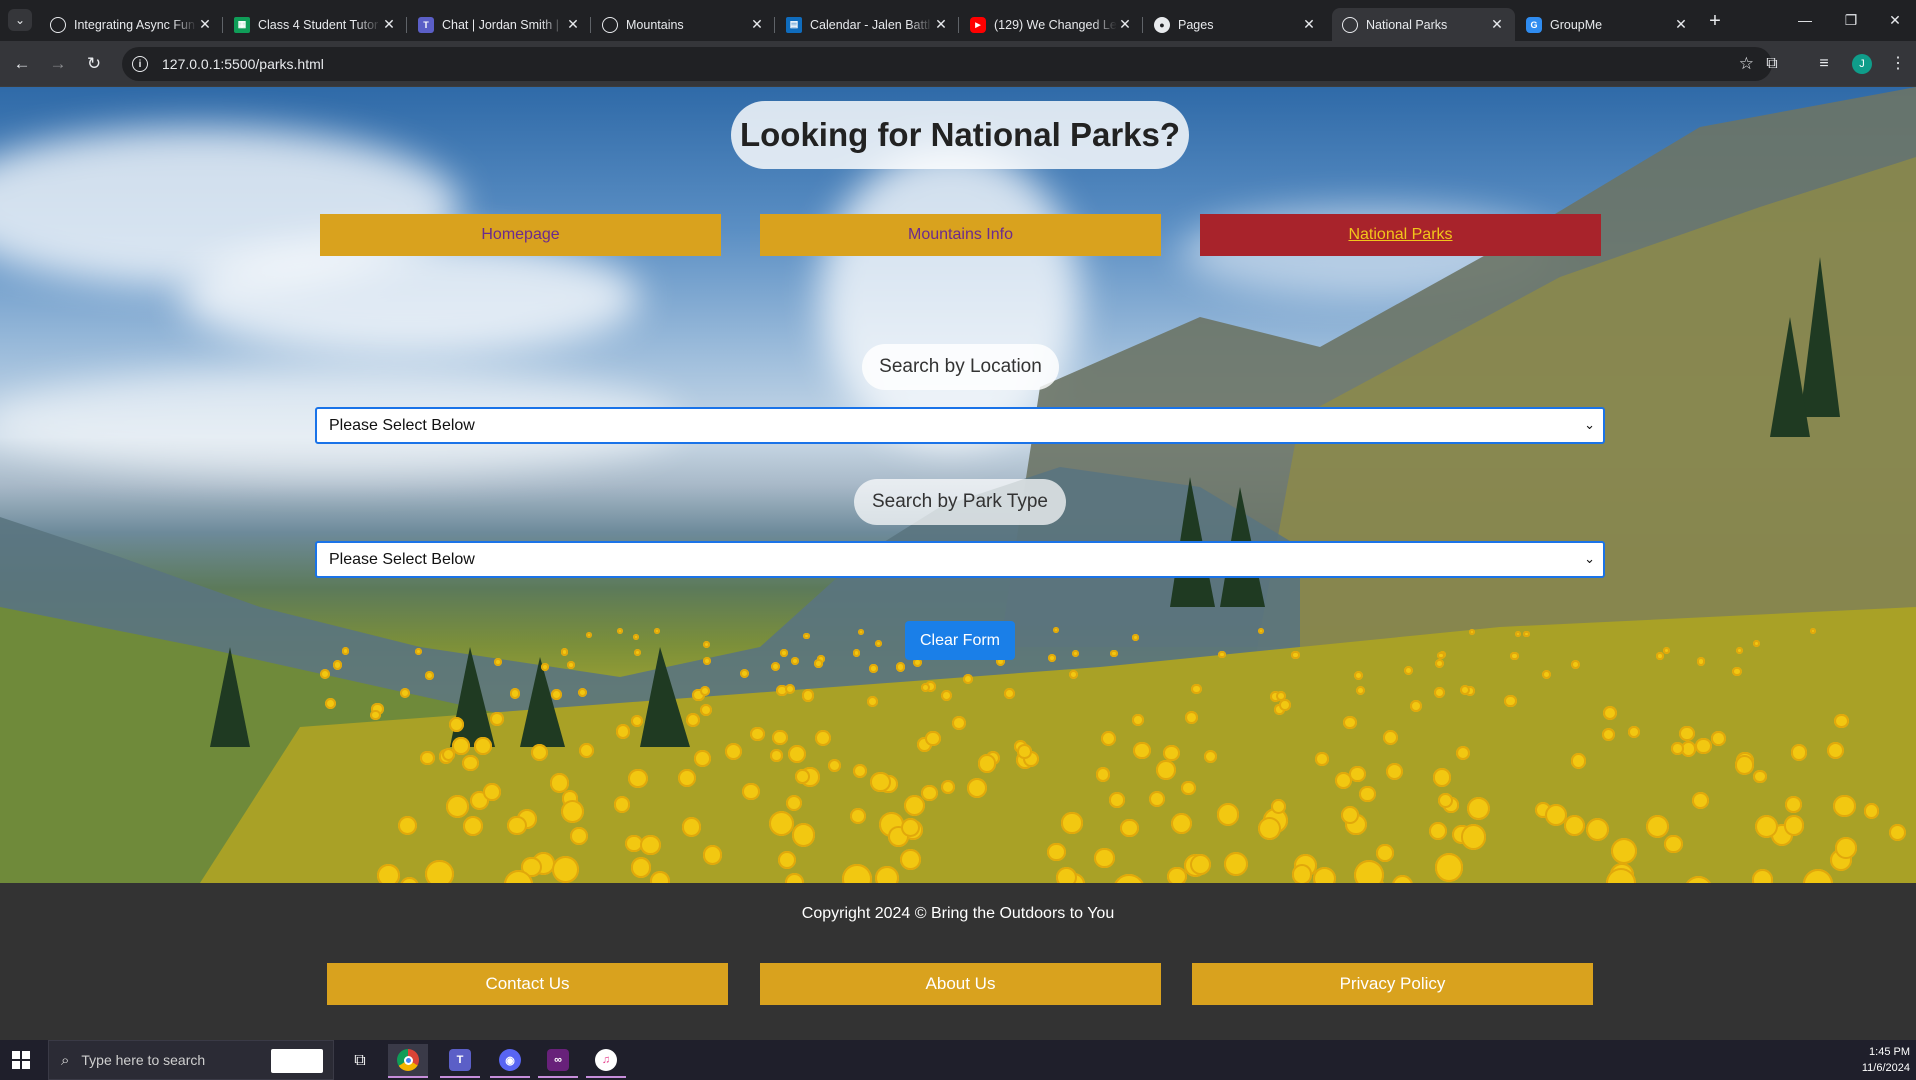 The width and height of the screenshot is (1916, 1080). I want to click on search-highlight-image, so click(297, 1061).